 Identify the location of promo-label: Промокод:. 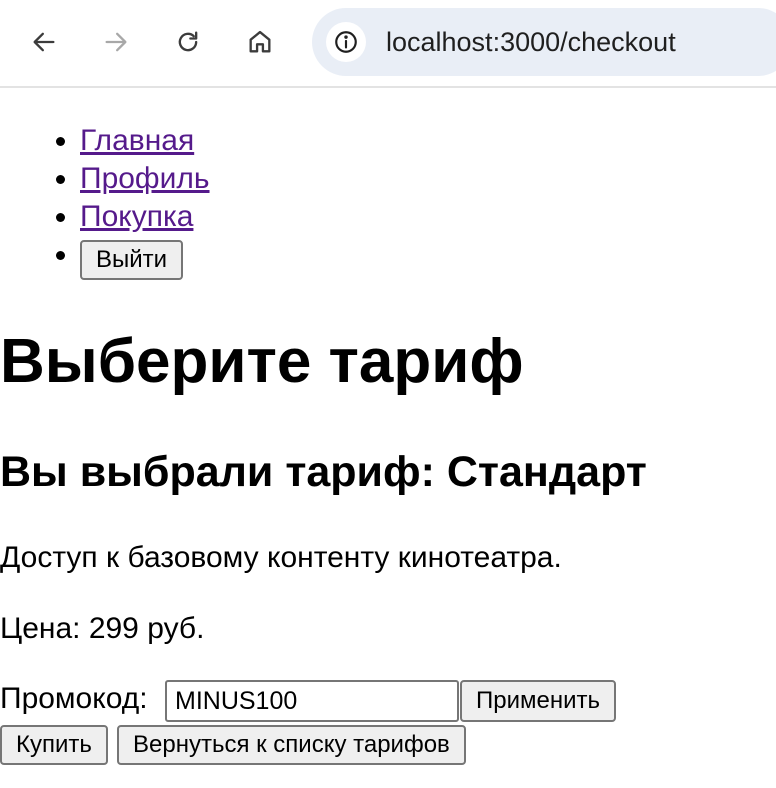
(74, 698).